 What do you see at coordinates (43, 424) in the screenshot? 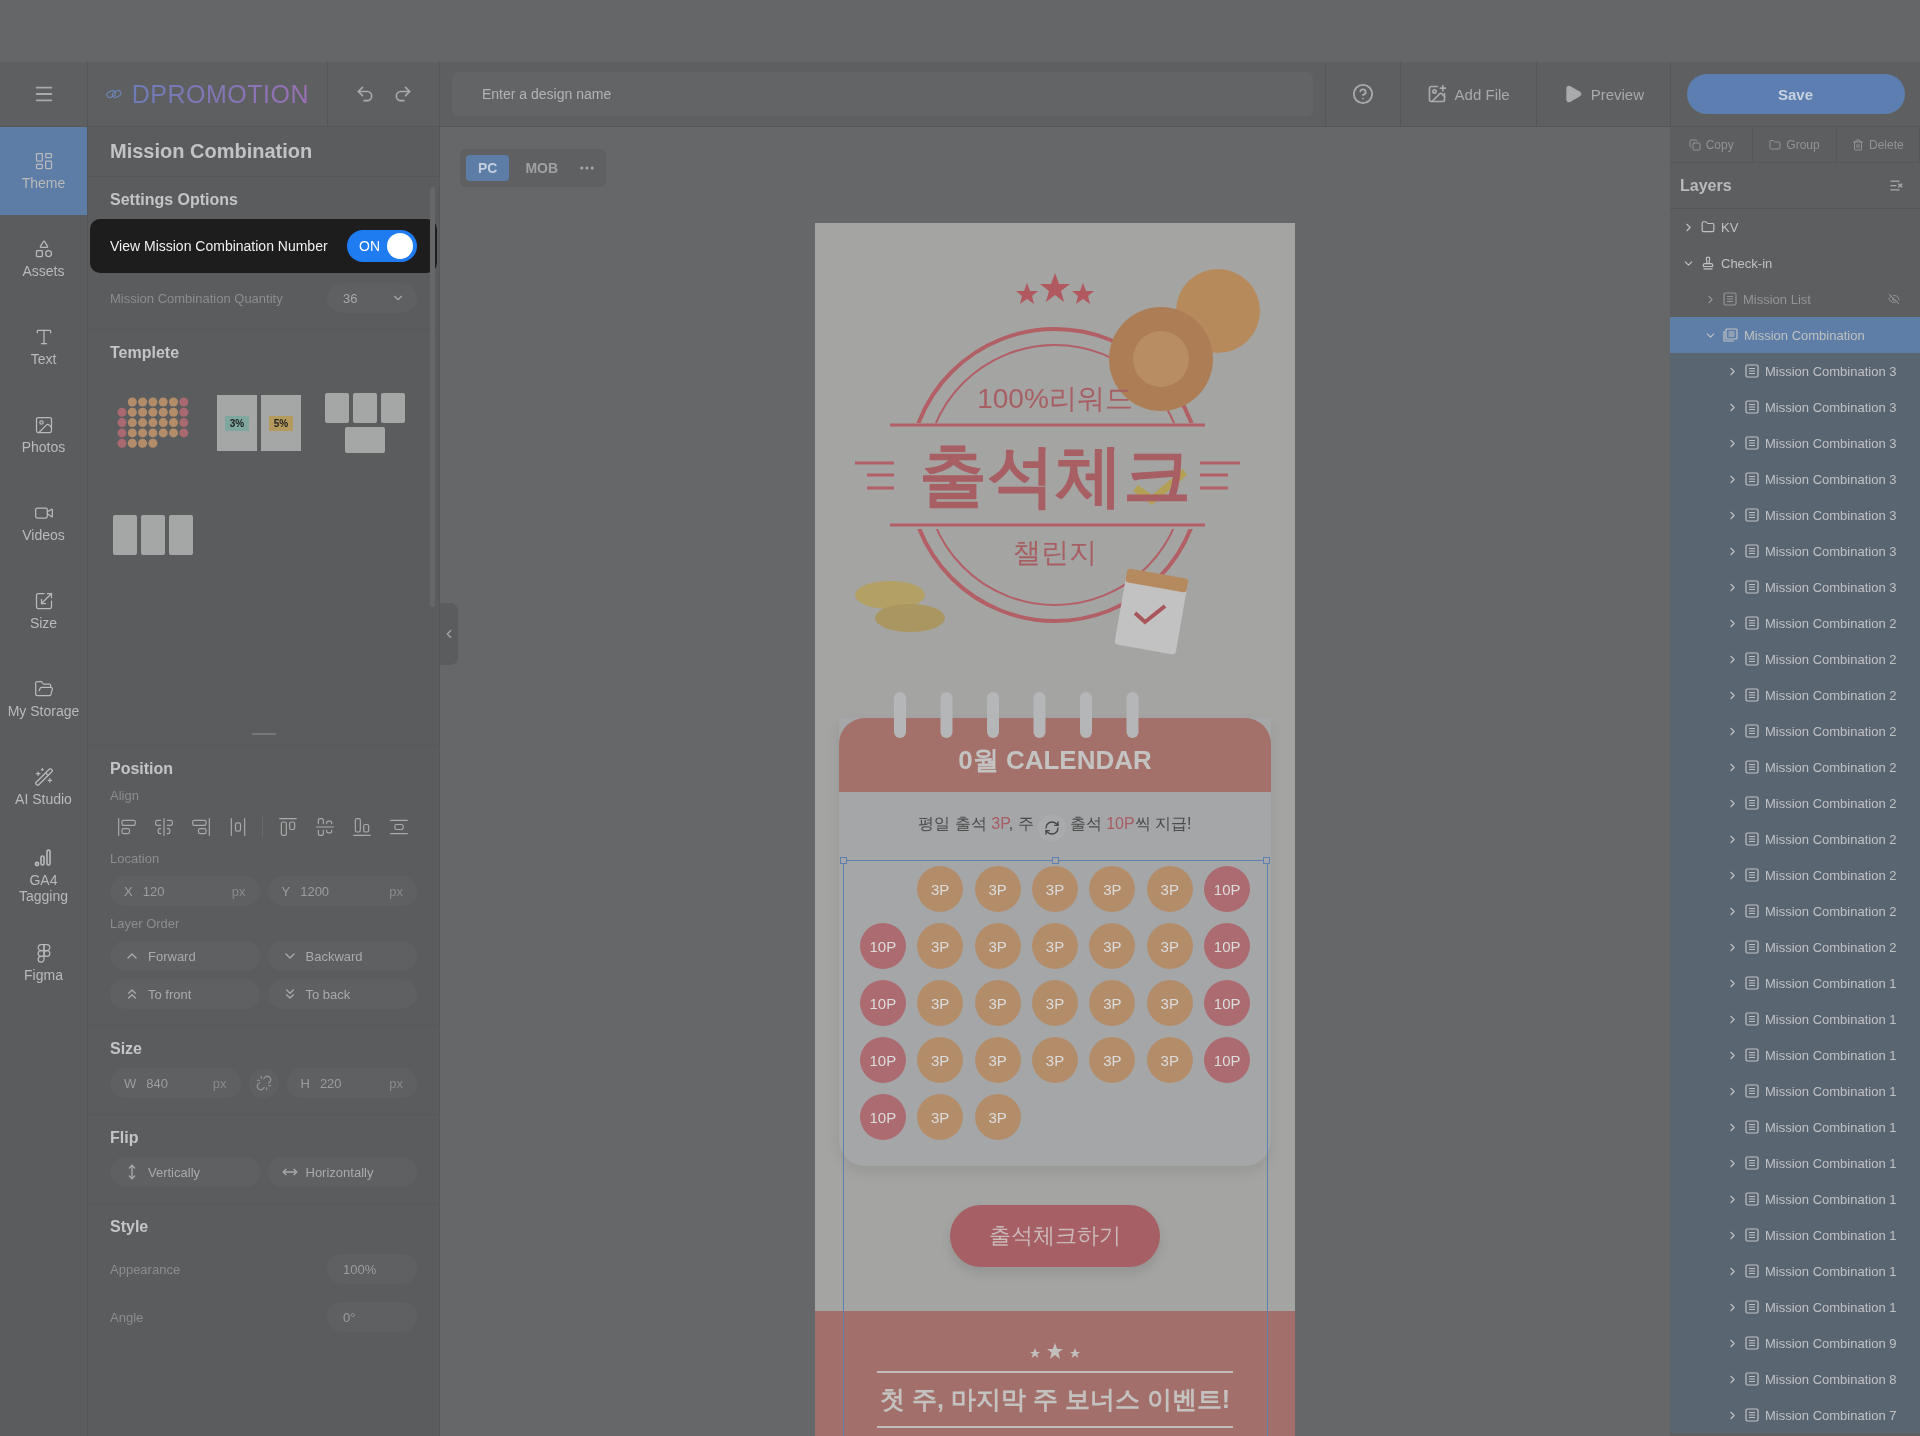
I see `photos-icon` at bounding box center [43, 424].